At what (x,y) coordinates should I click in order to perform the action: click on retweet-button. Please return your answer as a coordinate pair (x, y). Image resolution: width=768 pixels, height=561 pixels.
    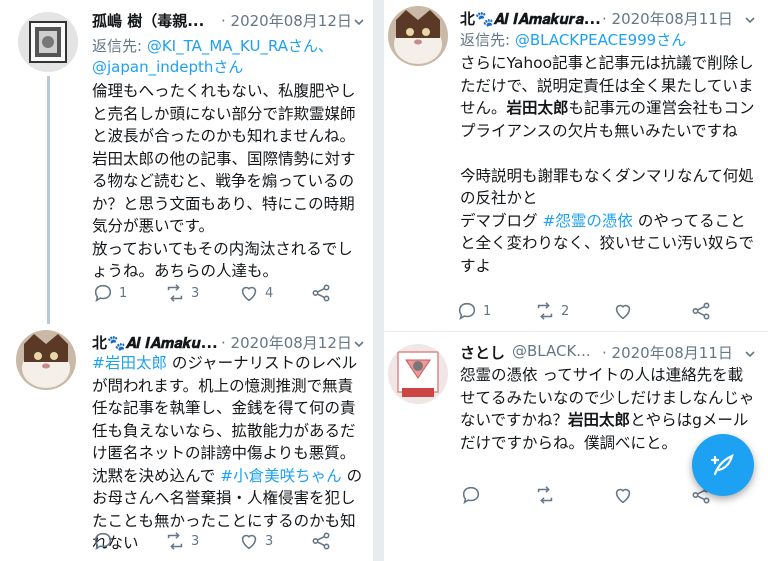
    Looking at the image, I should click on (547, 495).